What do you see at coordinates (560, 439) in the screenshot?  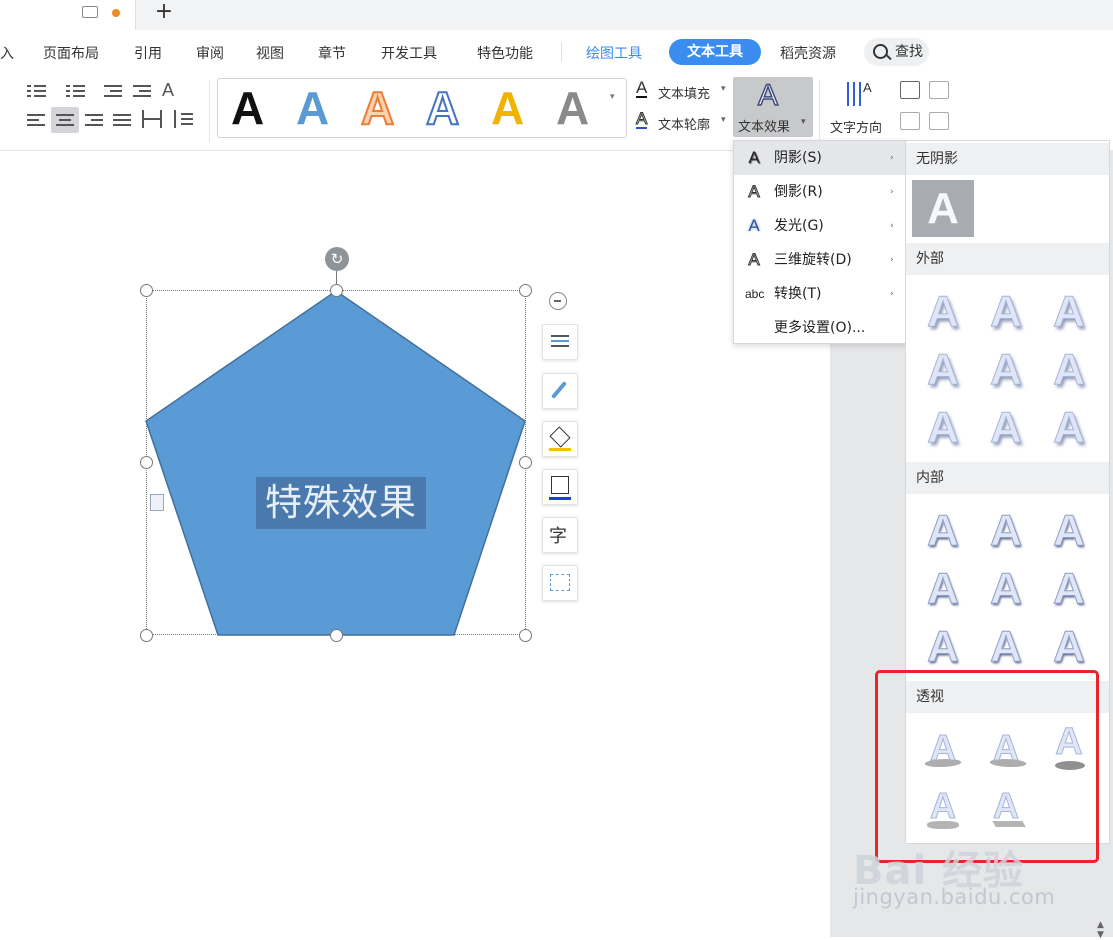 I see `fill-button` at bounding box center [560, 439].